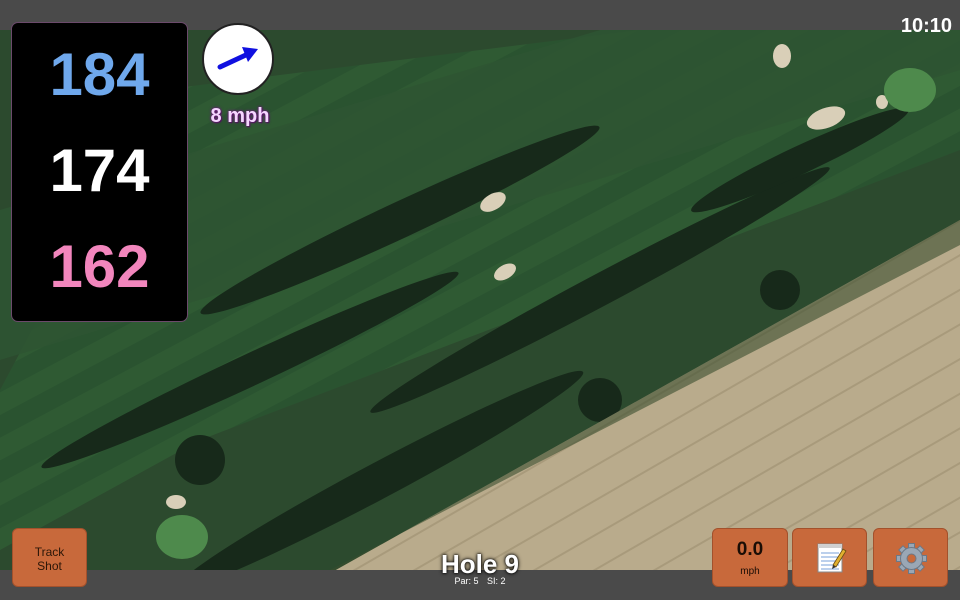 The image size is (960, 600). What do you see at coordinates (99, 74) in the screenshot?
I see `back-distance: 184` at bounding box center [99, 74].